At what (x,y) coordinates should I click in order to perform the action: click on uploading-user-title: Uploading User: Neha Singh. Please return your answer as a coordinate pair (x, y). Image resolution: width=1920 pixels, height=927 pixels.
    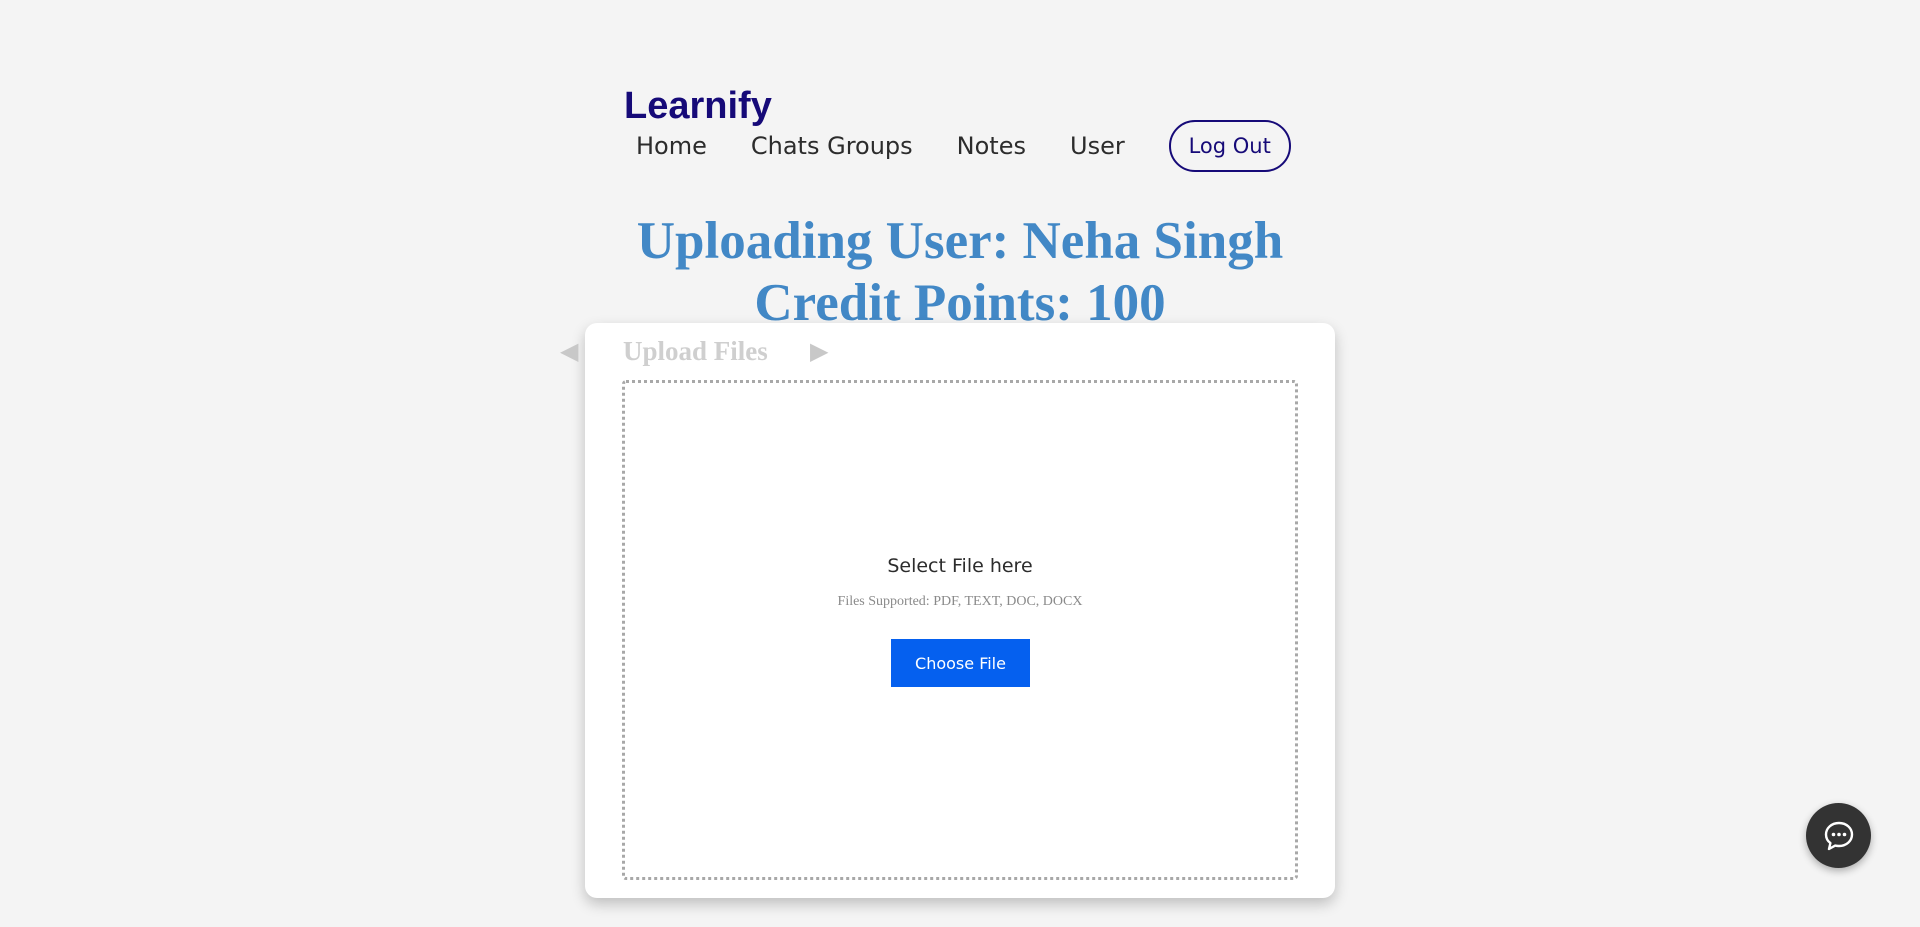
    Looking at the image, I should click on (960, 241).